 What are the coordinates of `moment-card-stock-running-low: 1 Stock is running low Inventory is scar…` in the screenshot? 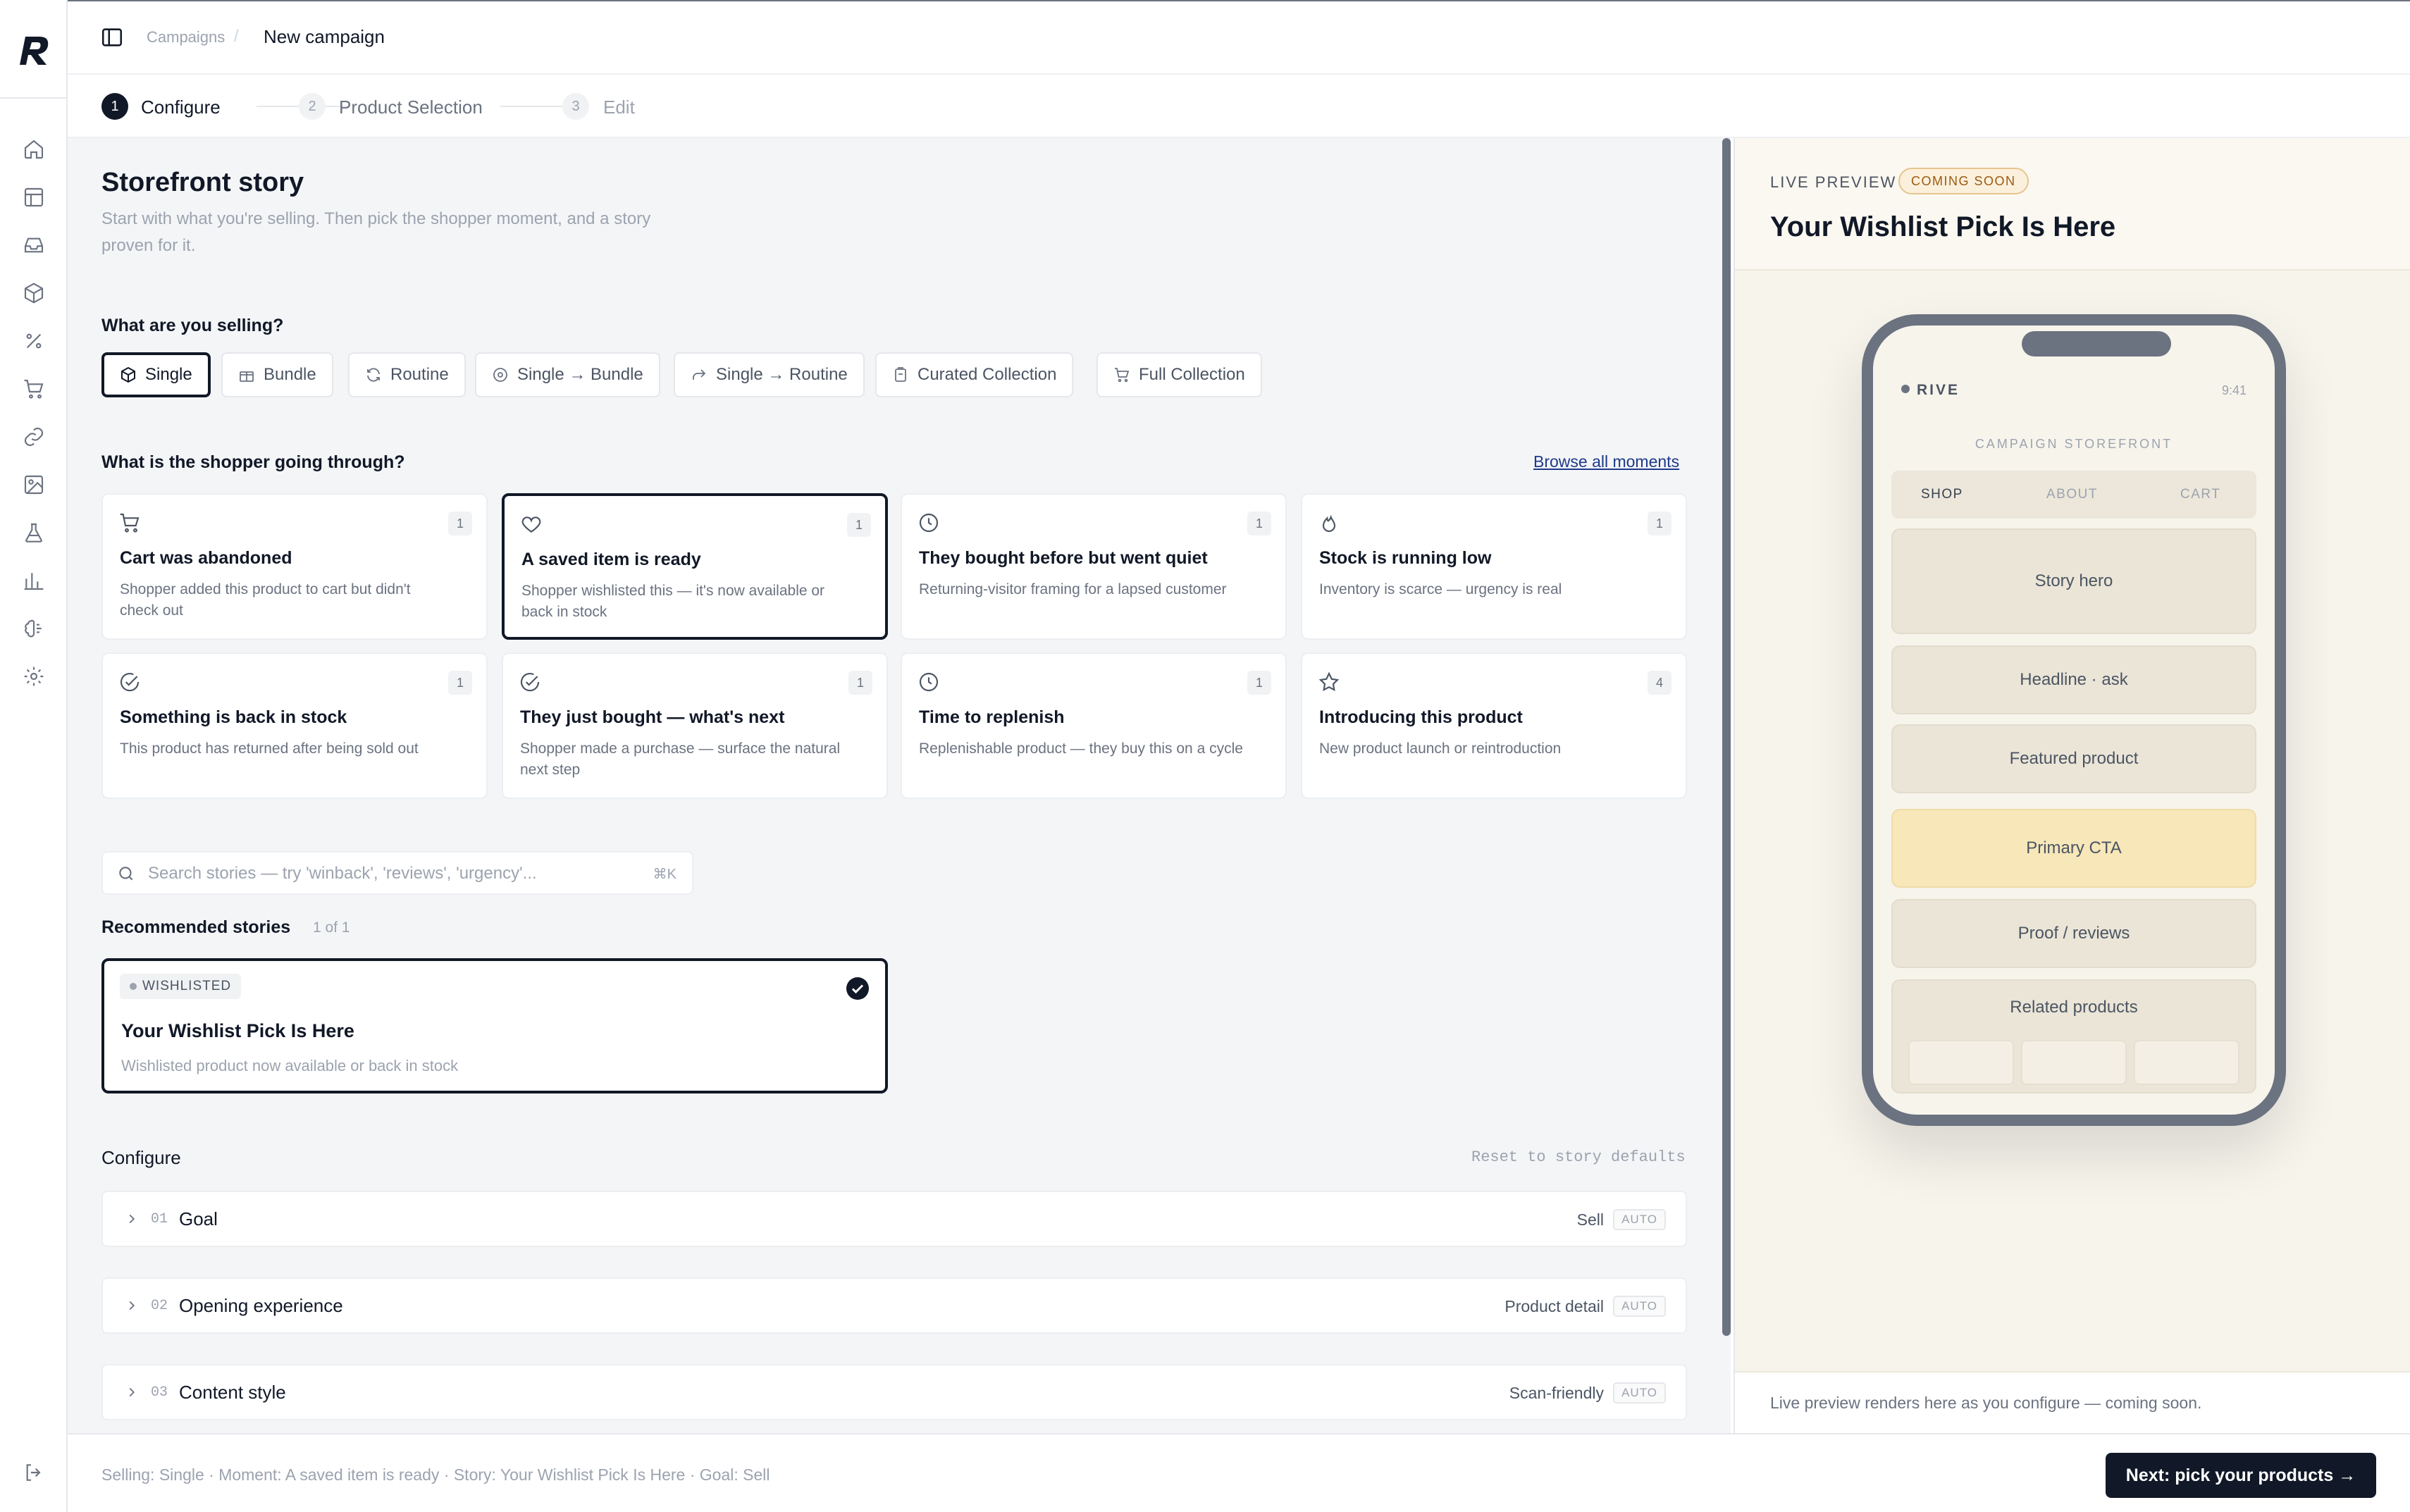 It's located at (1494, 566).